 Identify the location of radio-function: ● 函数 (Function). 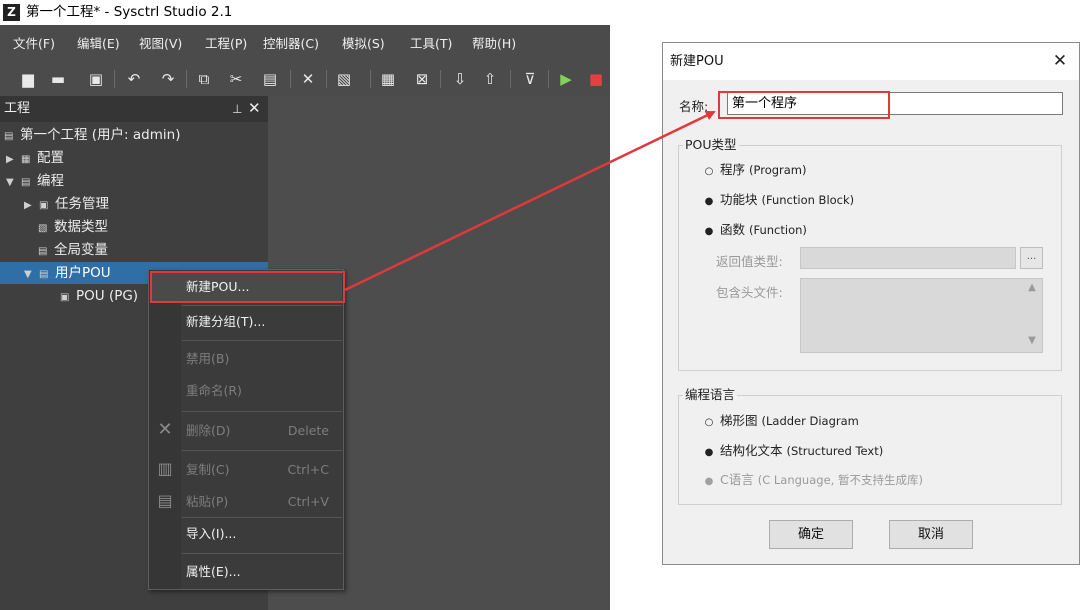
(755, 230).